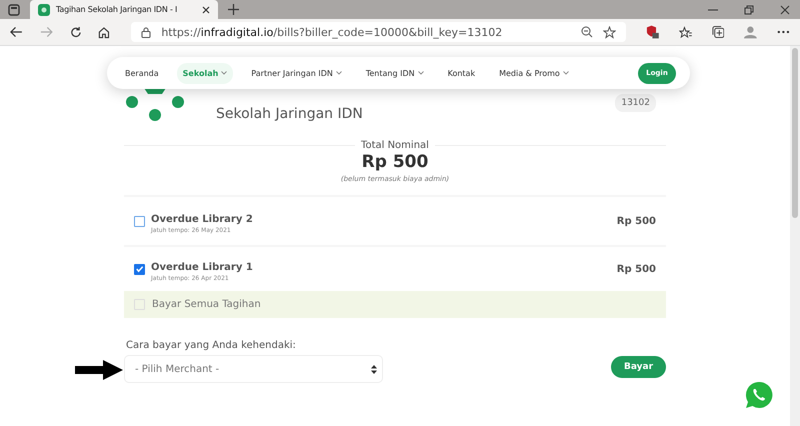 The height and width of the screenshot is (426, 800). What do you see at coordinates (718, 32) in the screenshot?
I see `collections-icon` at bounding box center [718, 32].